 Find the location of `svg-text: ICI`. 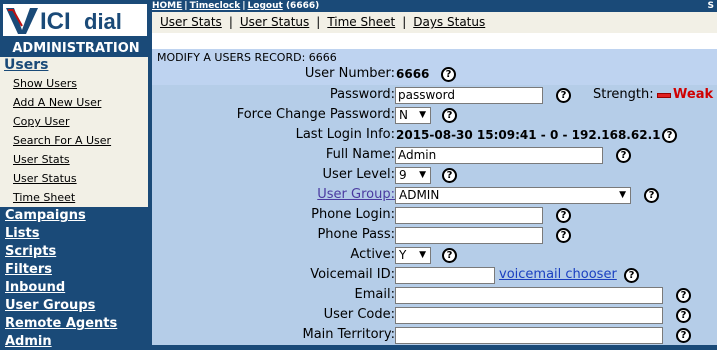

svg-text: ICI is located at coordinates (55, 21).